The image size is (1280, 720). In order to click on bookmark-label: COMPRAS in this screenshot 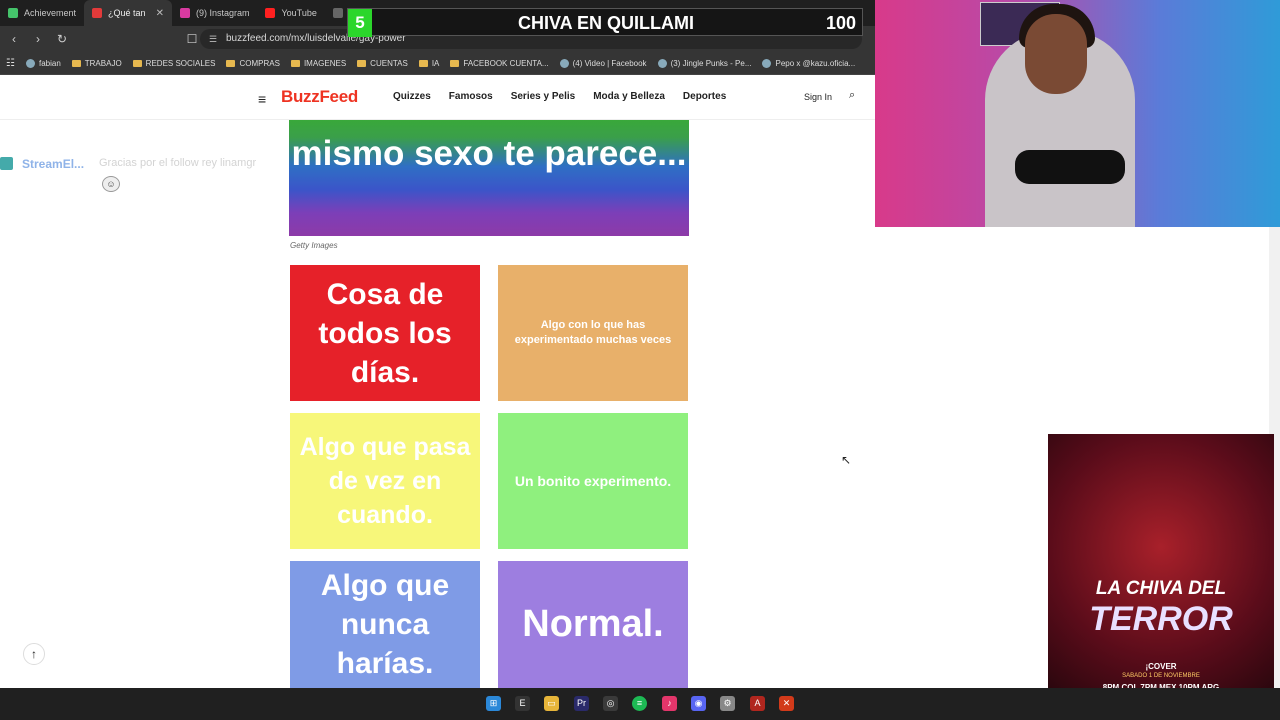, I will do `click(259, 63)`.